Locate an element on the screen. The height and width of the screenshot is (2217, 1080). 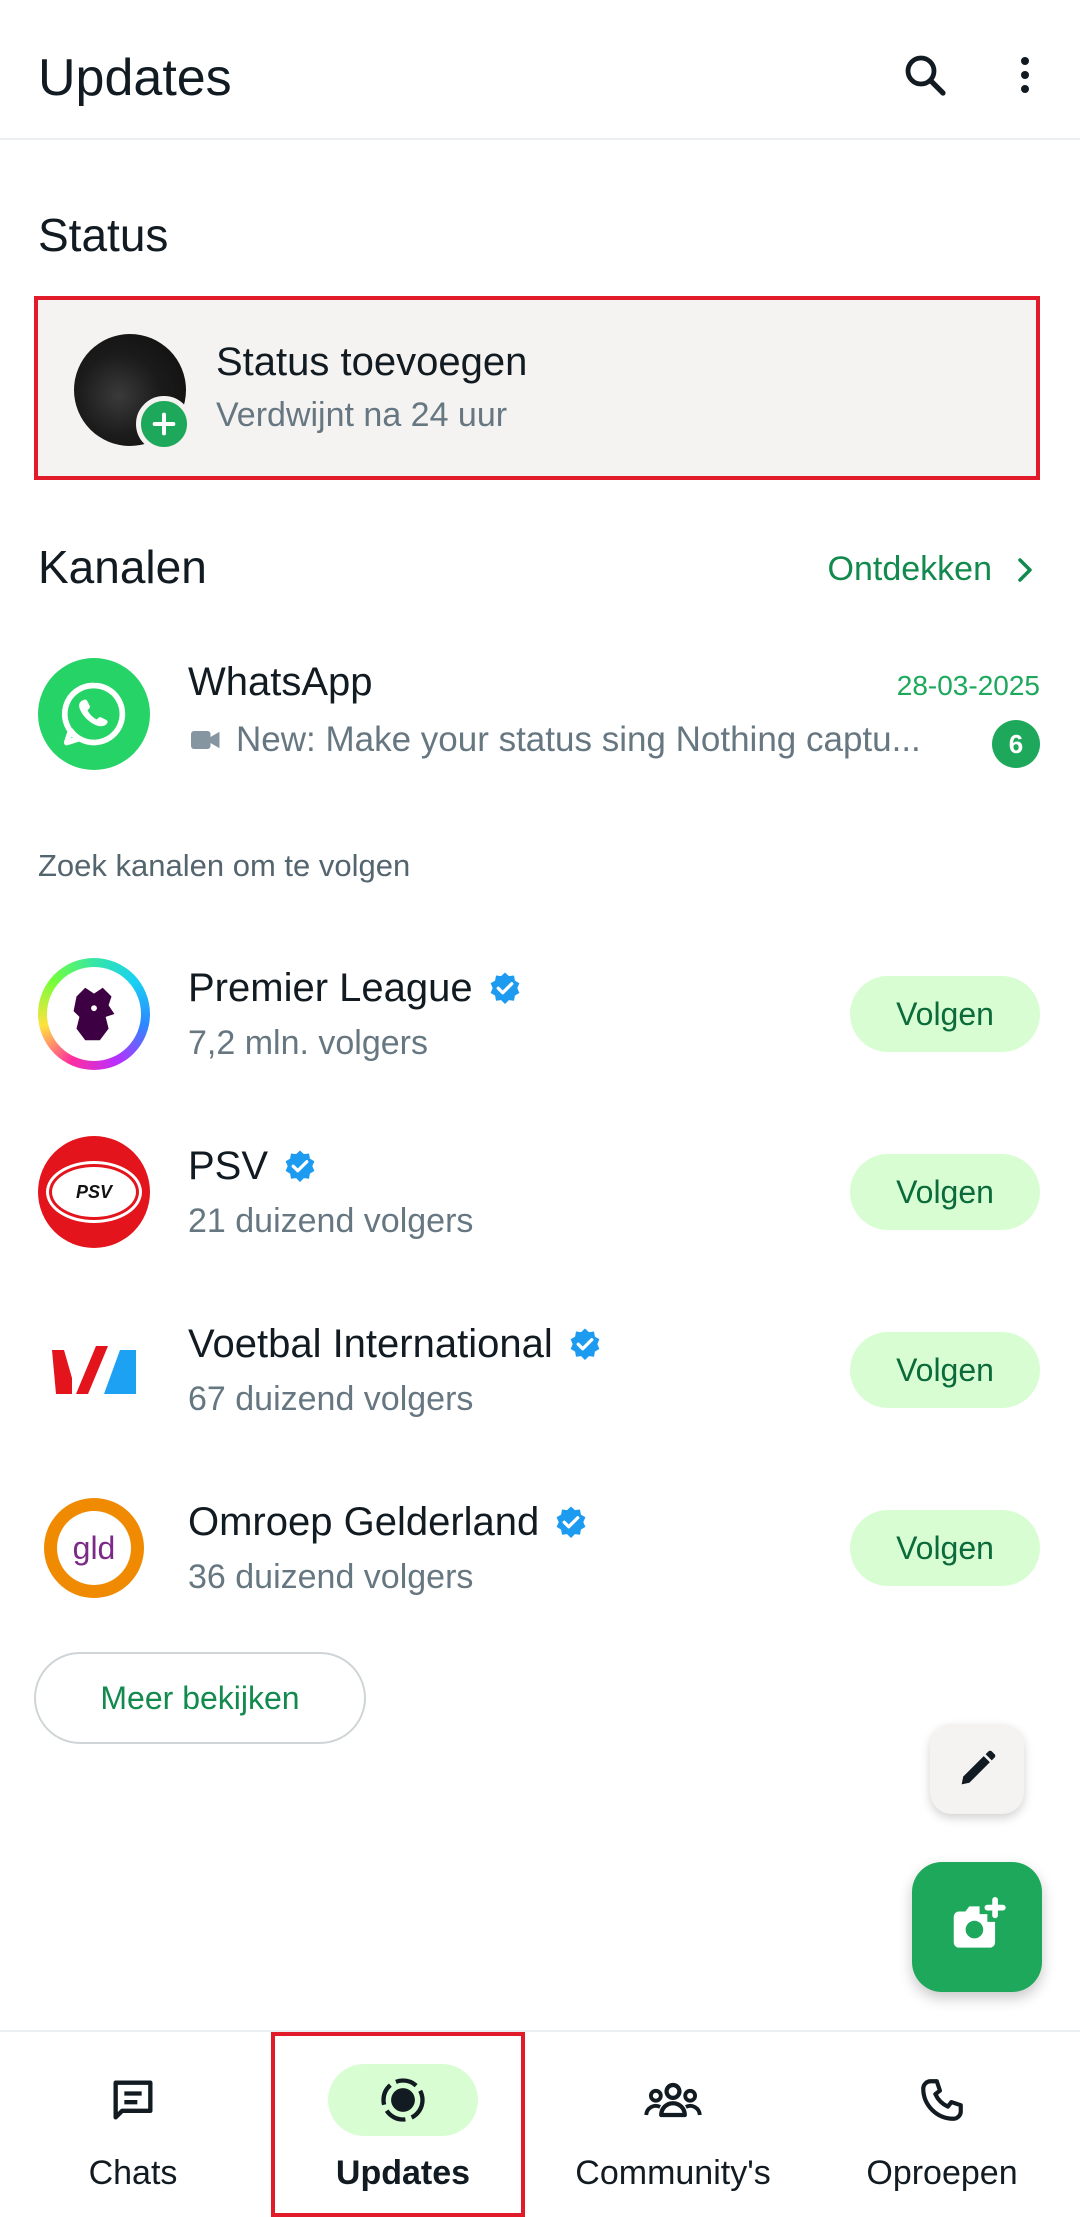
status-section-title: Status is located at coordinates (103, 235).